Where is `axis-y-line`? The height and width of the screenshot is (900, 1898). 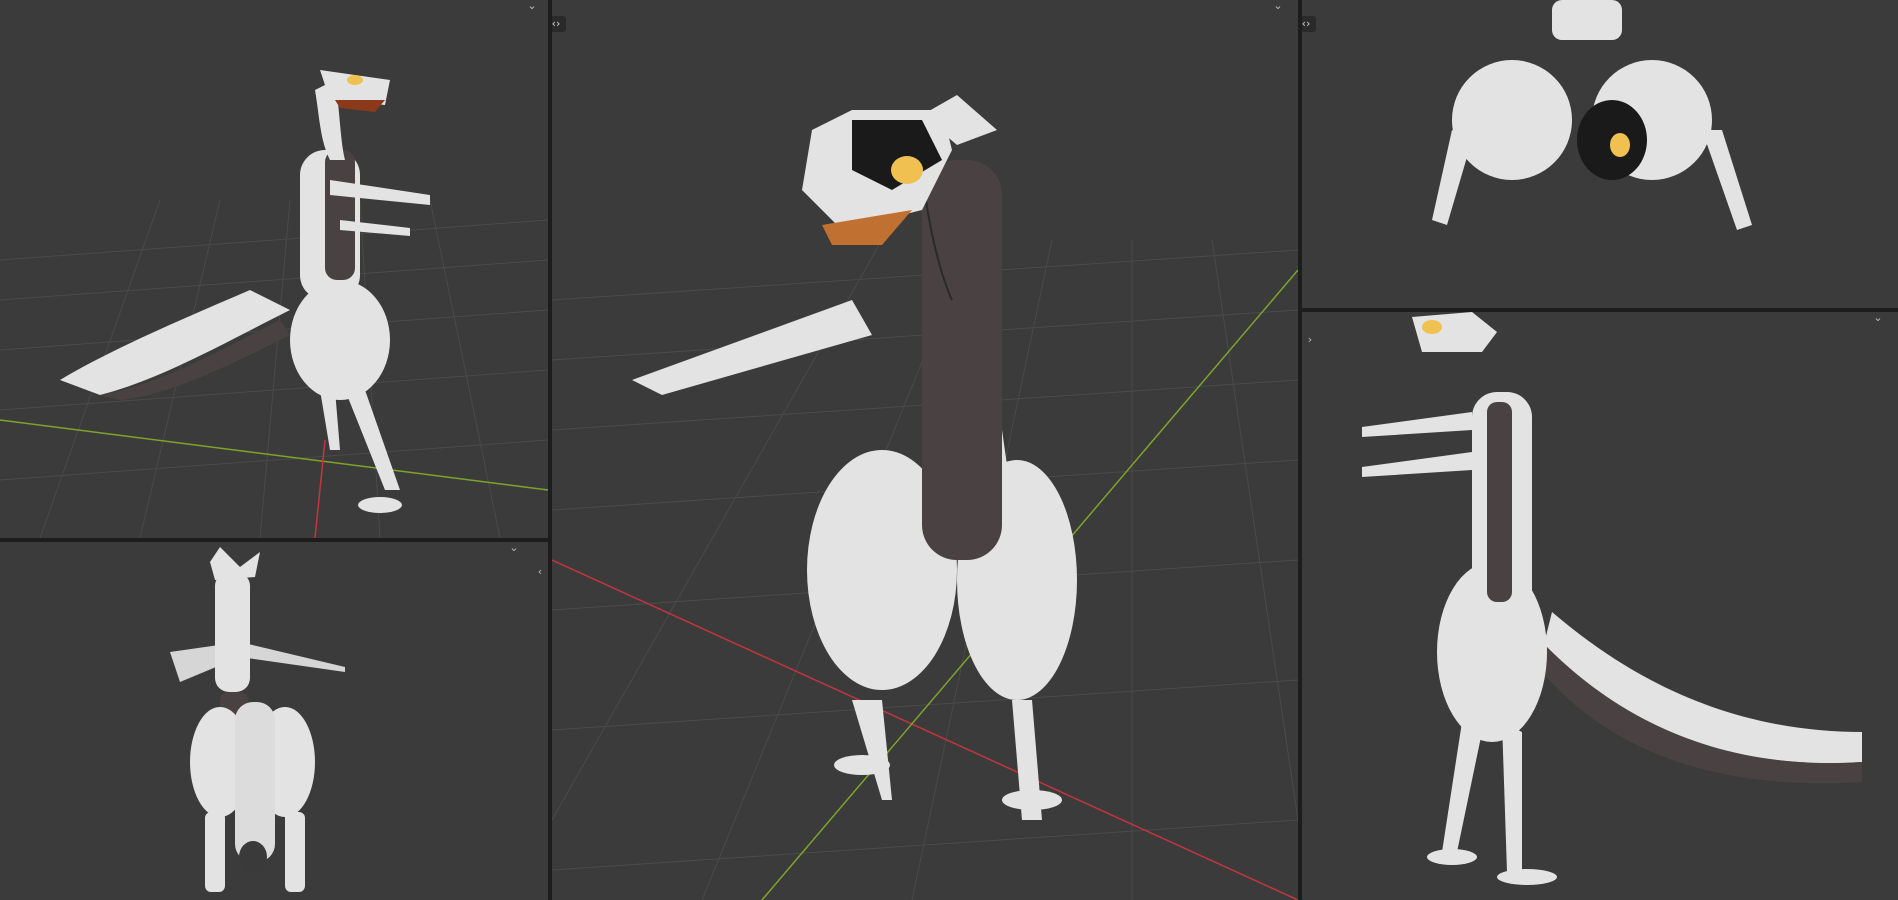
axis-y-line is located at coordinates (274, 455).